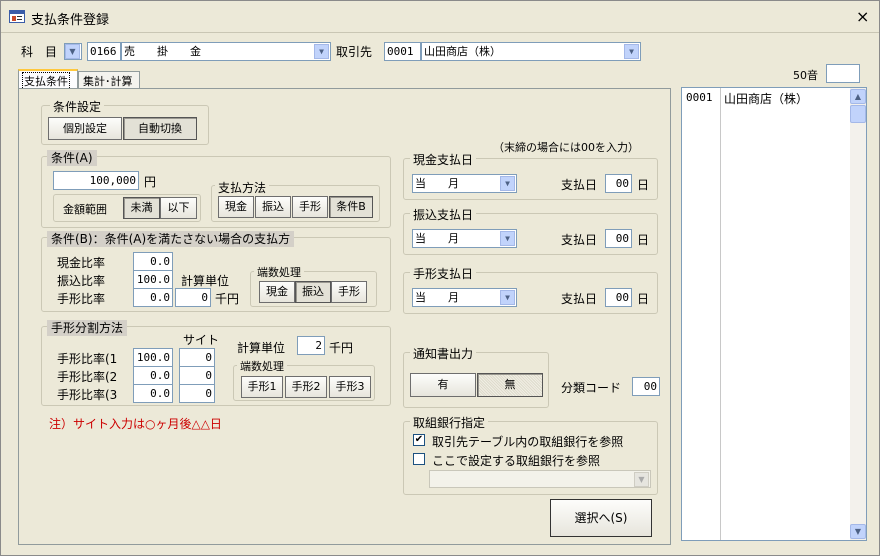  Describe the element at coordinates (153, 375) in the screenshot. I see `bill-ratio-2-field: 0.0` at that location.